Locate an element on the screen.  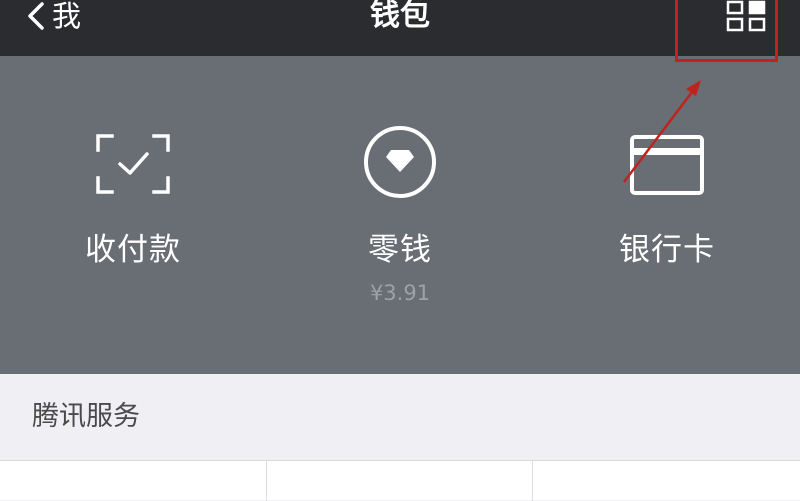
receive-payment-label: 收付款 is located at coordinates (133, 250).